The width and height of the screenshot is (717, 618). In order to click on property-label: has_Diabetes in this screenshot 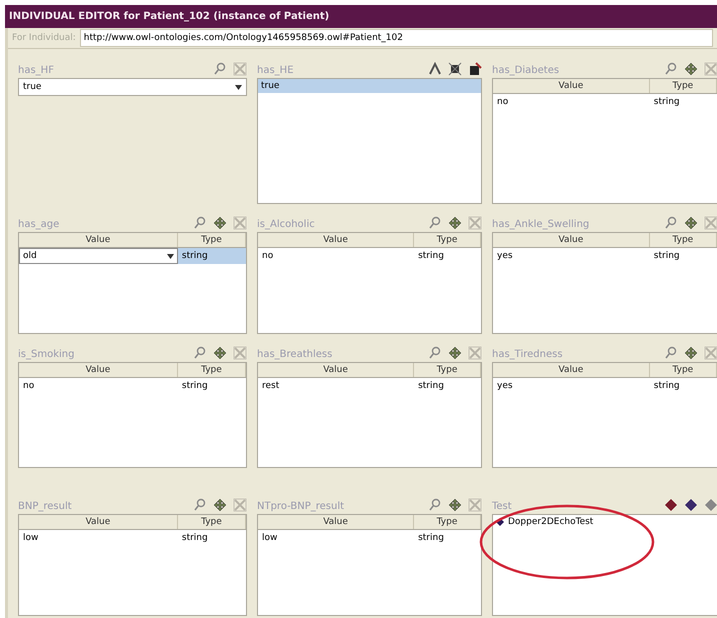, I will do `click(526, 70)`.